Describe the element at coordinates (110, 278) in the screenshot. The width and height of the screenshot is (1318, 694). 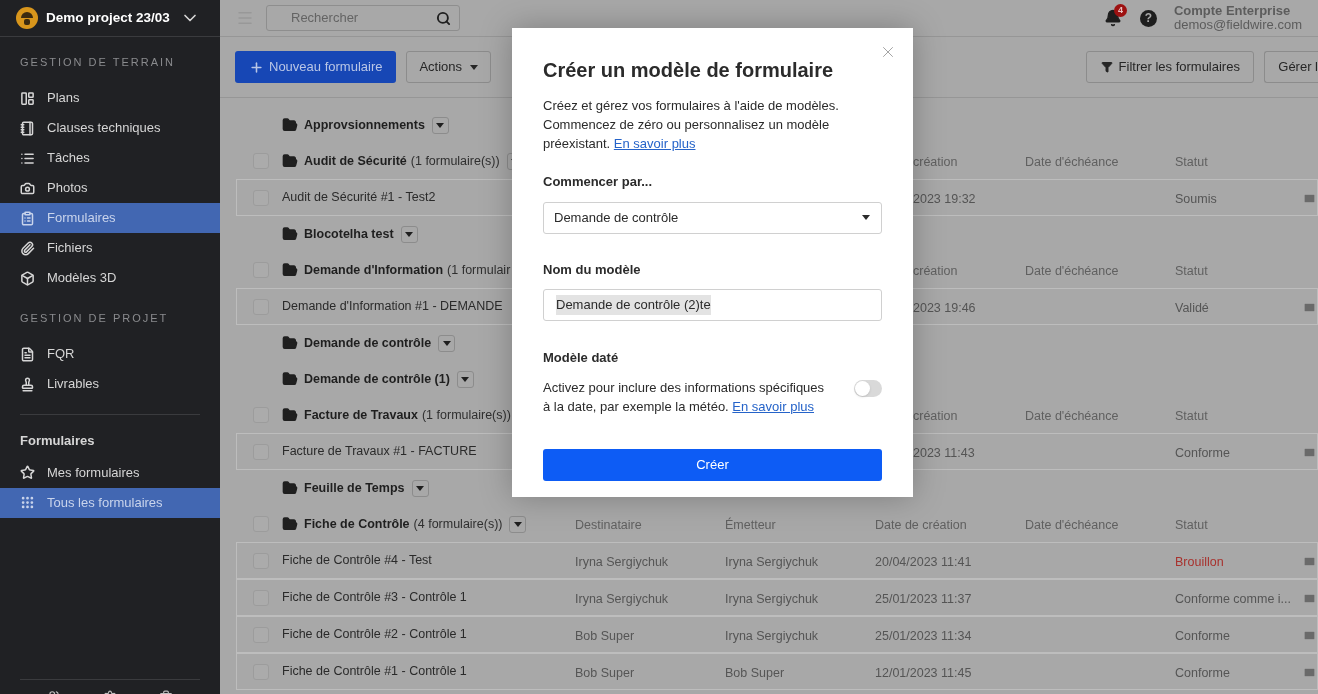
I see `sidebar-item: Modèles 3D` at that location.